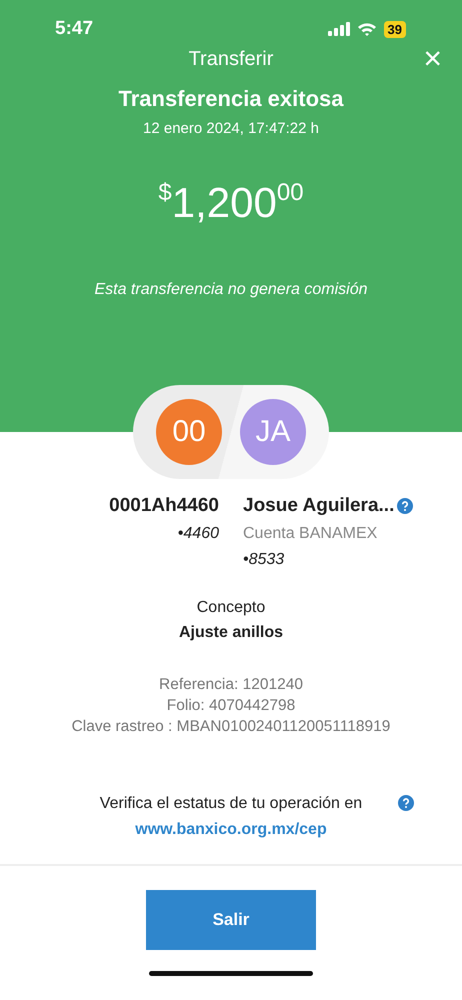 This screenshot has width=462, height=1000. I want to click on concept-value: Ajuste anillos, so click(231, 633).